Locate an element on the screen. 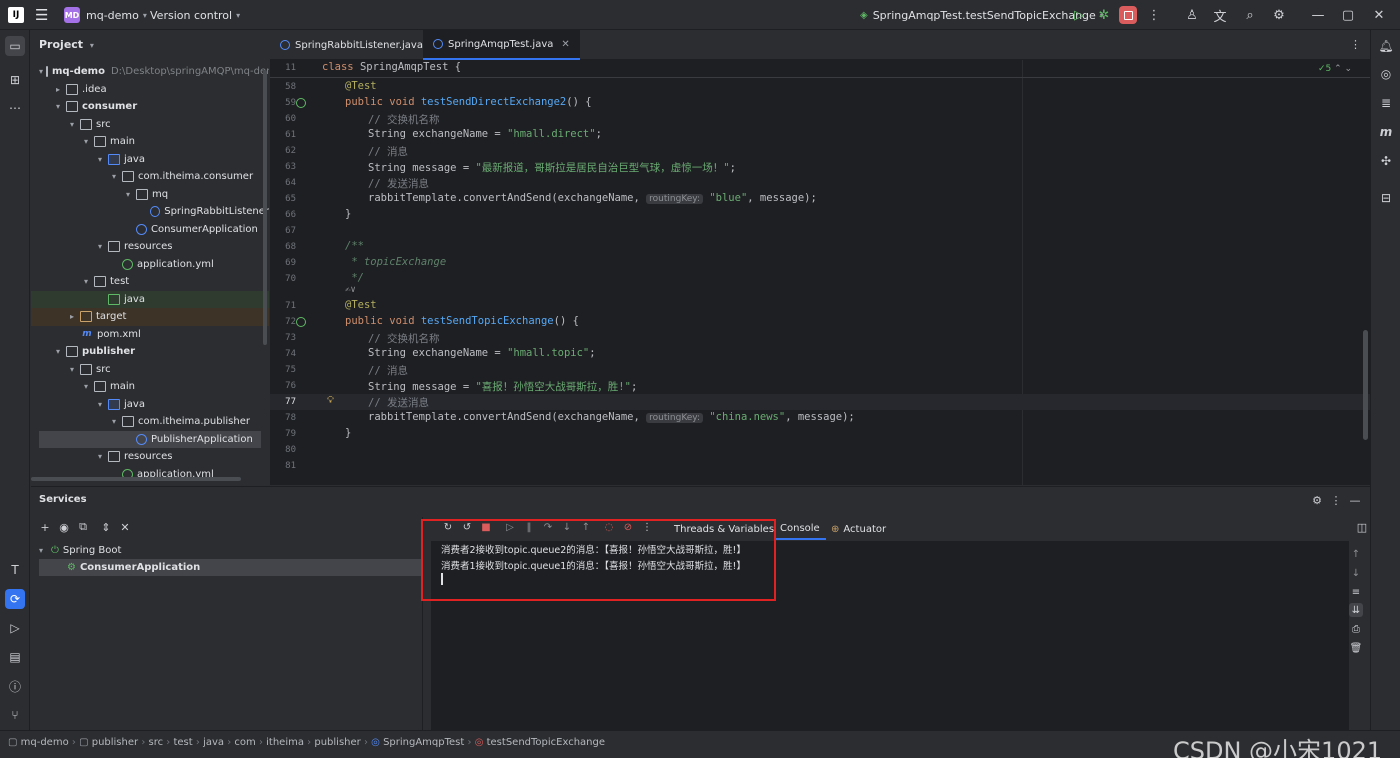  tree-item-idea: ▸ .idea is located at coordinates (150, 90).